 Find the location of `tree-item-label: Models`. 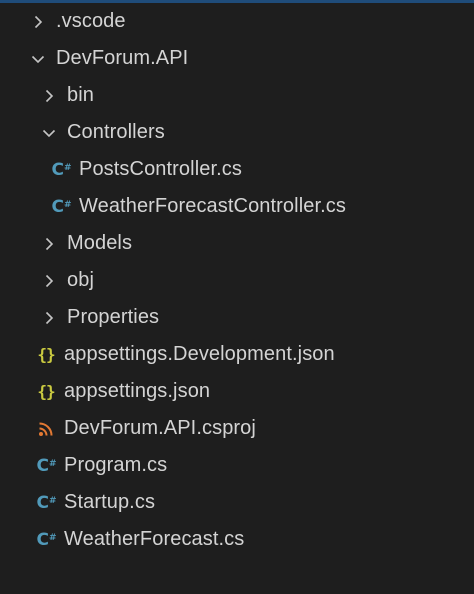

tree-item-label: Models is located at coordinates (100, 243).